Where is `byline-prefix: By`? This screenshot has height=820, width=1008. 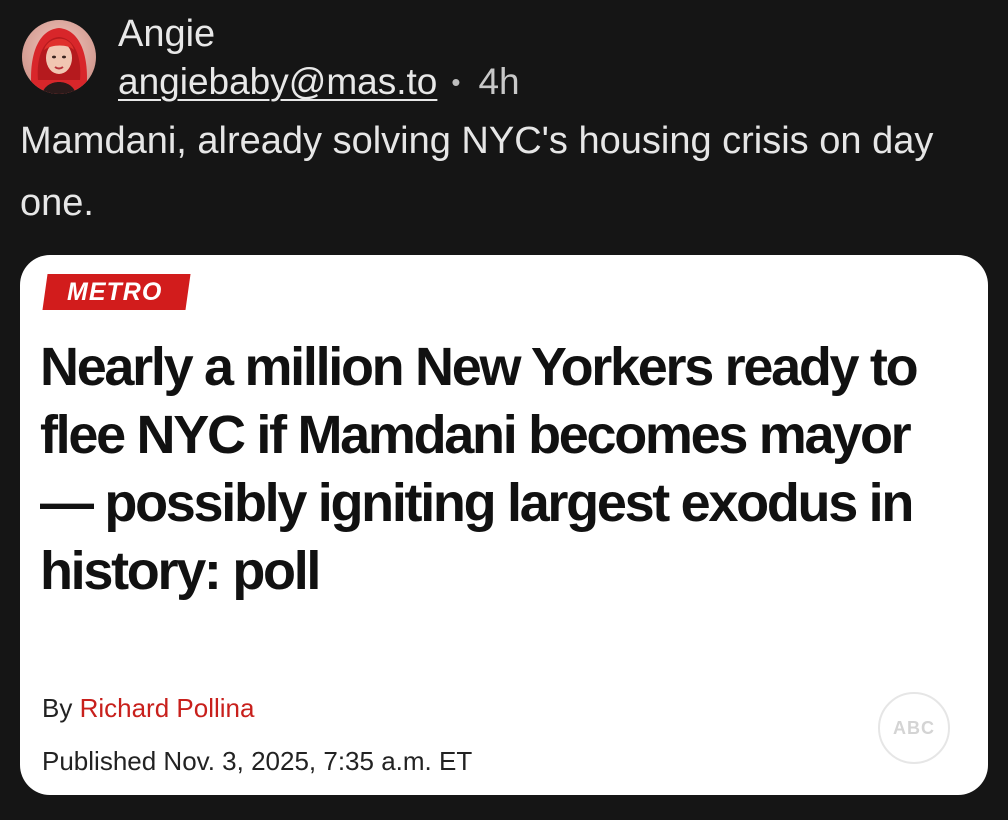 byline-prefix: By is located at coordinates (57, 708).